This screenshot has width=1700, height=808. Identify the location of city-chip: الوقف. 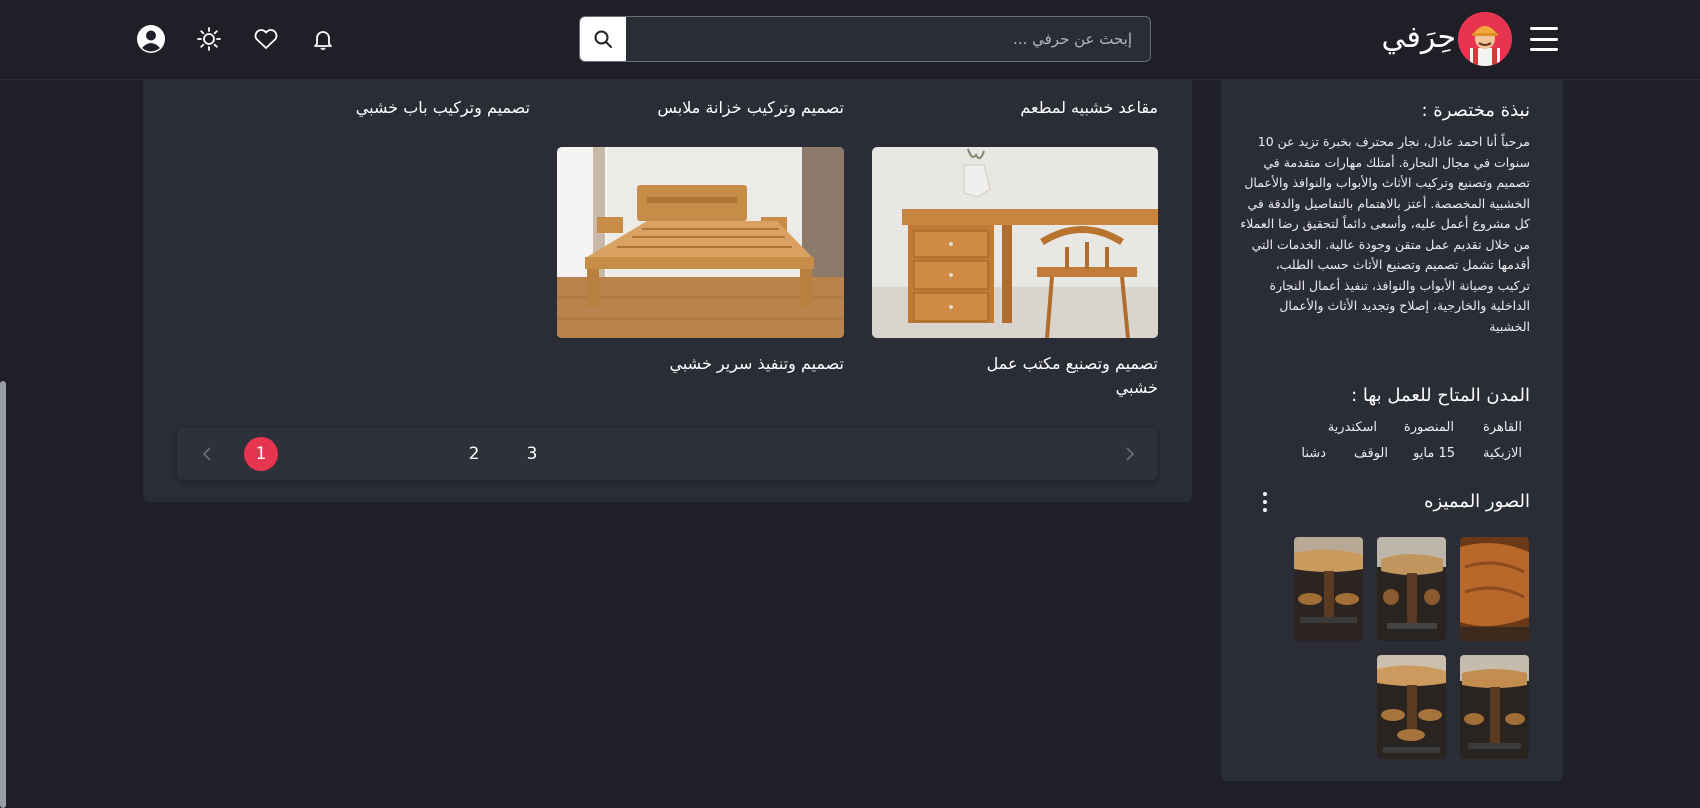
(1371, 453).